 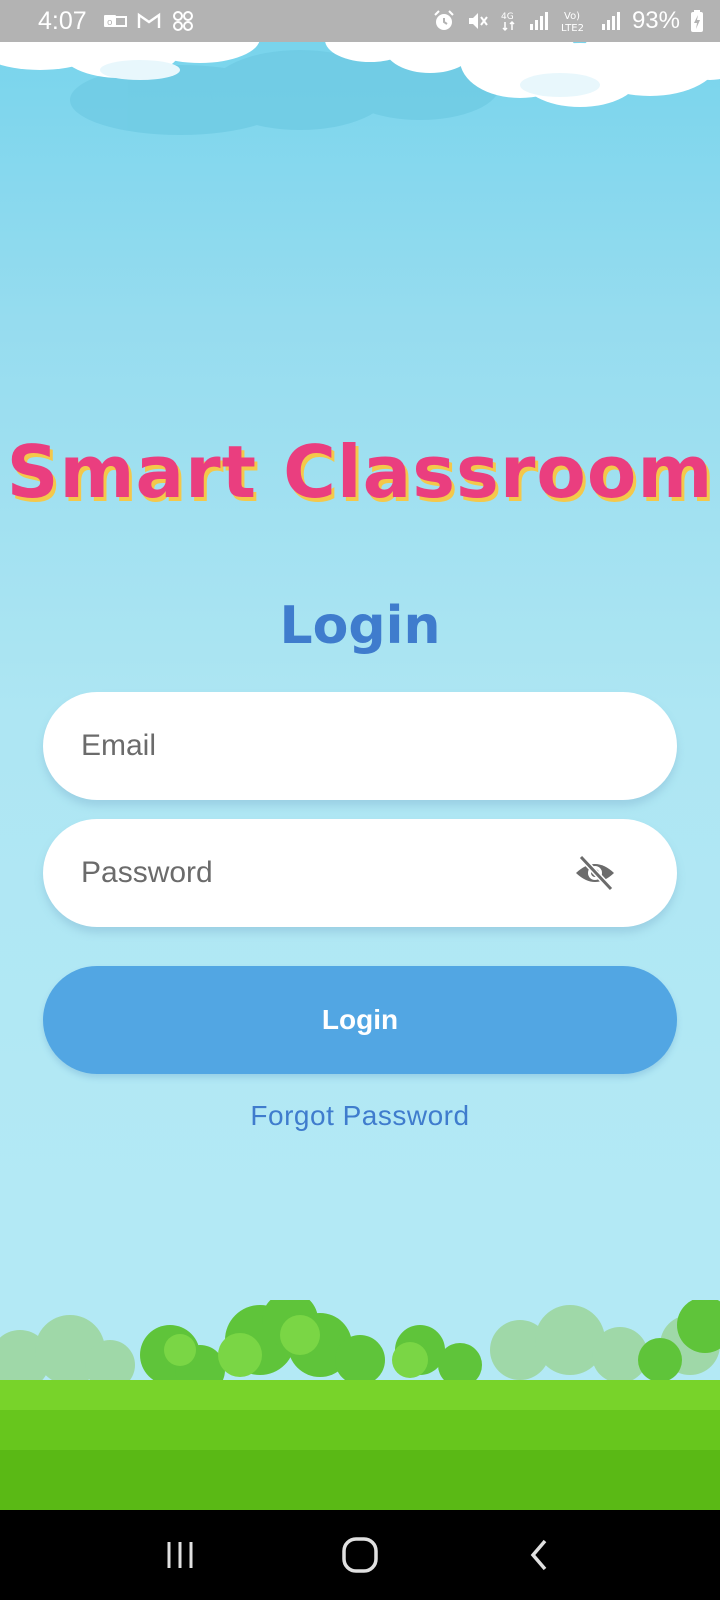 What do you see at coordinates (360, 472) in the screenshot?
I see `app-title: Smart Classroom` at bounding box center [360, 472].